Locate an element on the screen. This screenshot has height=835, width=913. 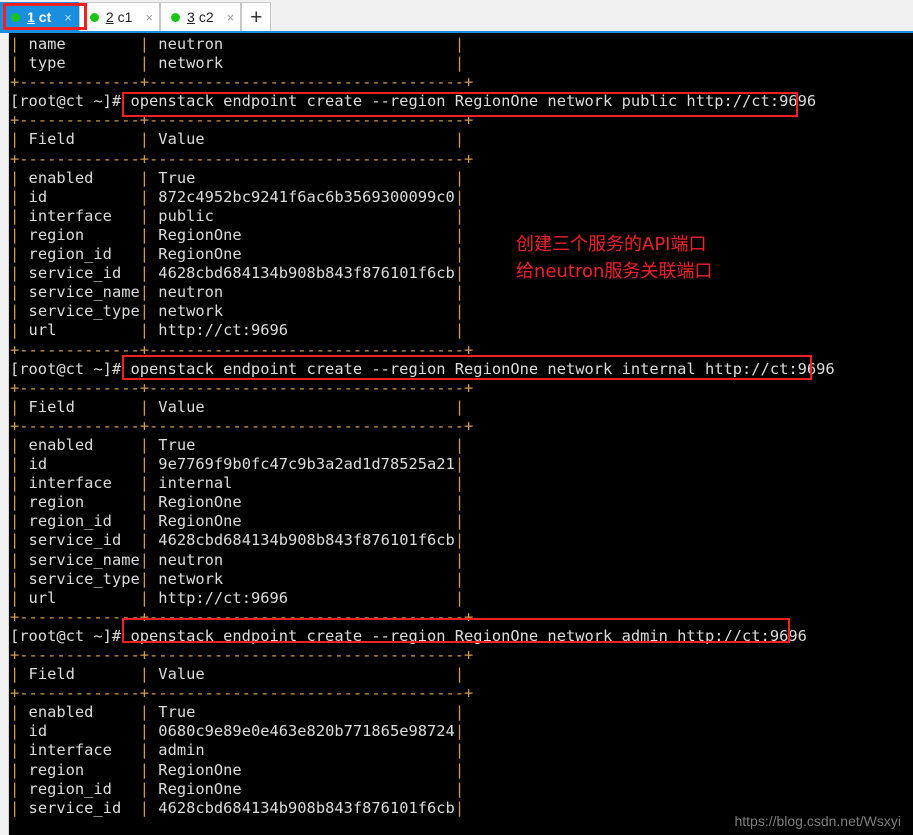
tab-1-label: 1 ct is located at coordinates (39, 17).